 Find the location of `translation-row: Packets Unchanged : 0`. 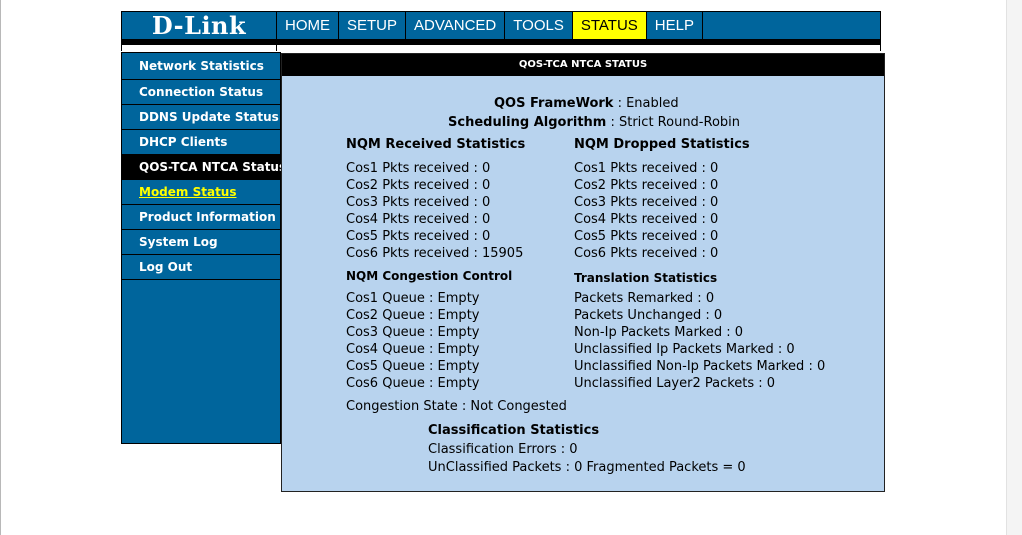

translation-row: Packets Unchanged : 0 is located at coordinates (648, 315).